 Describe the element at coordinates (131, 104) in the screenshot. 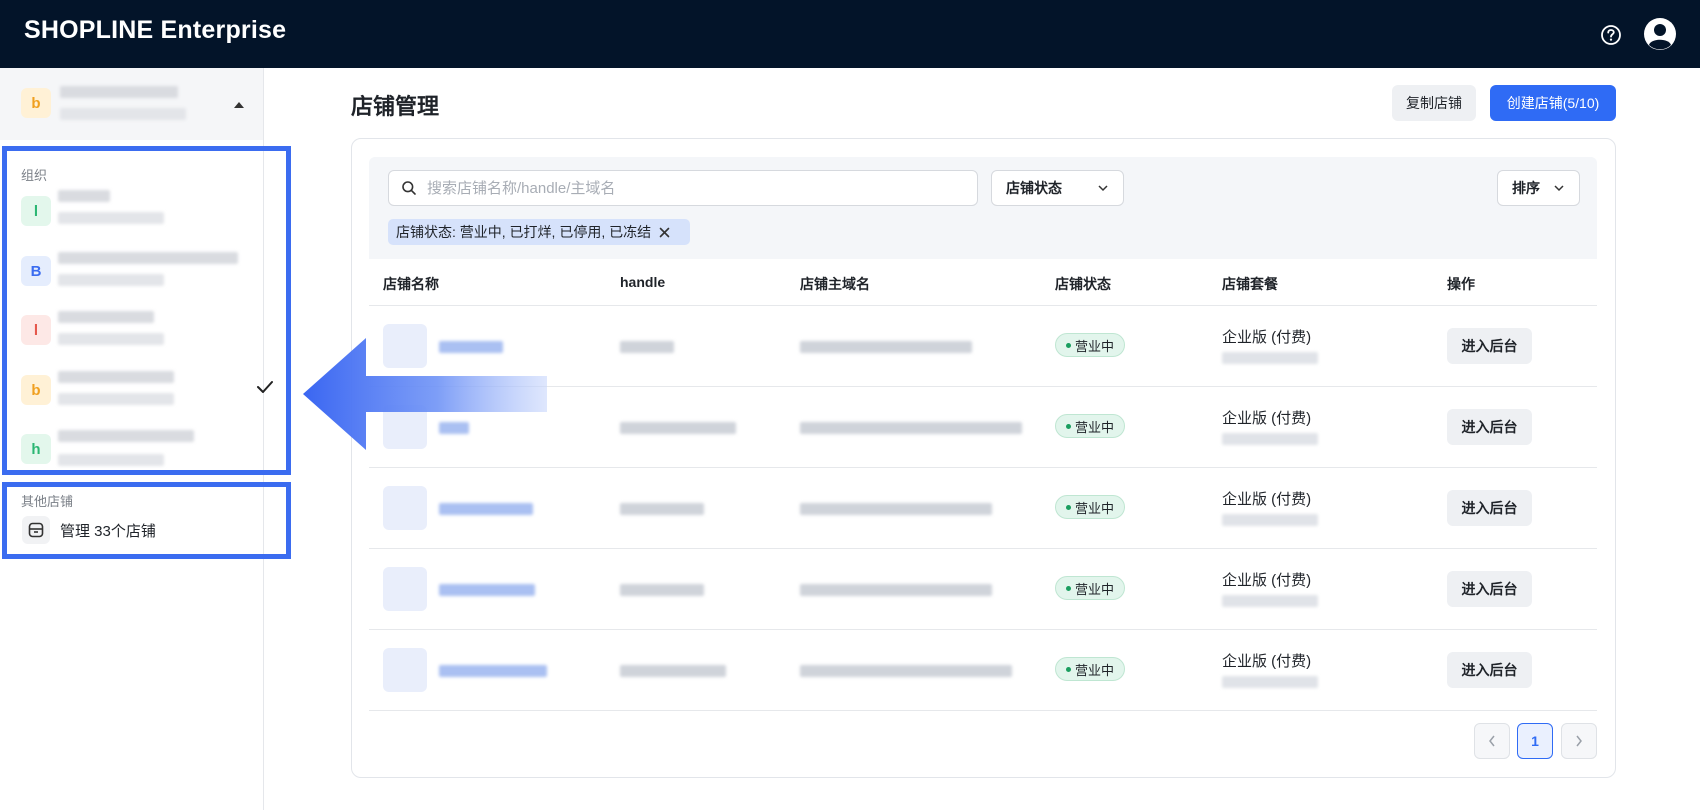

I see `org-switcher: b` at that location.